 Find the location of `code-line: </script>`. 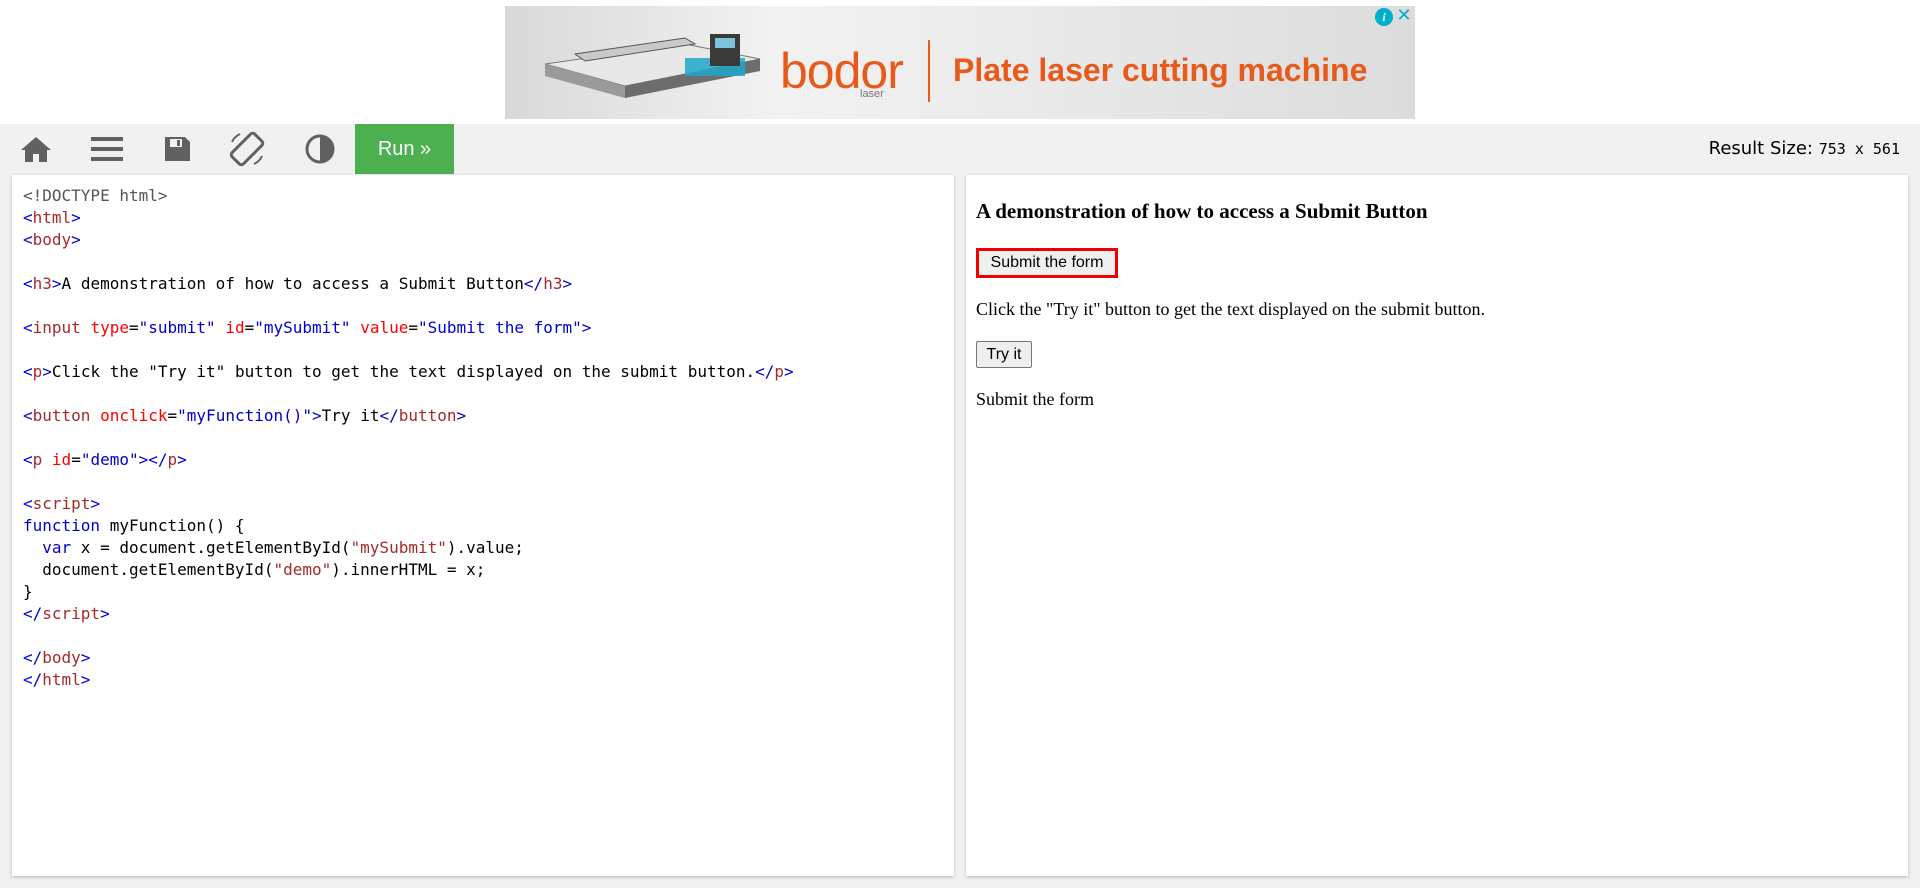

code-line: </script> is located at coordinates (408, 614).